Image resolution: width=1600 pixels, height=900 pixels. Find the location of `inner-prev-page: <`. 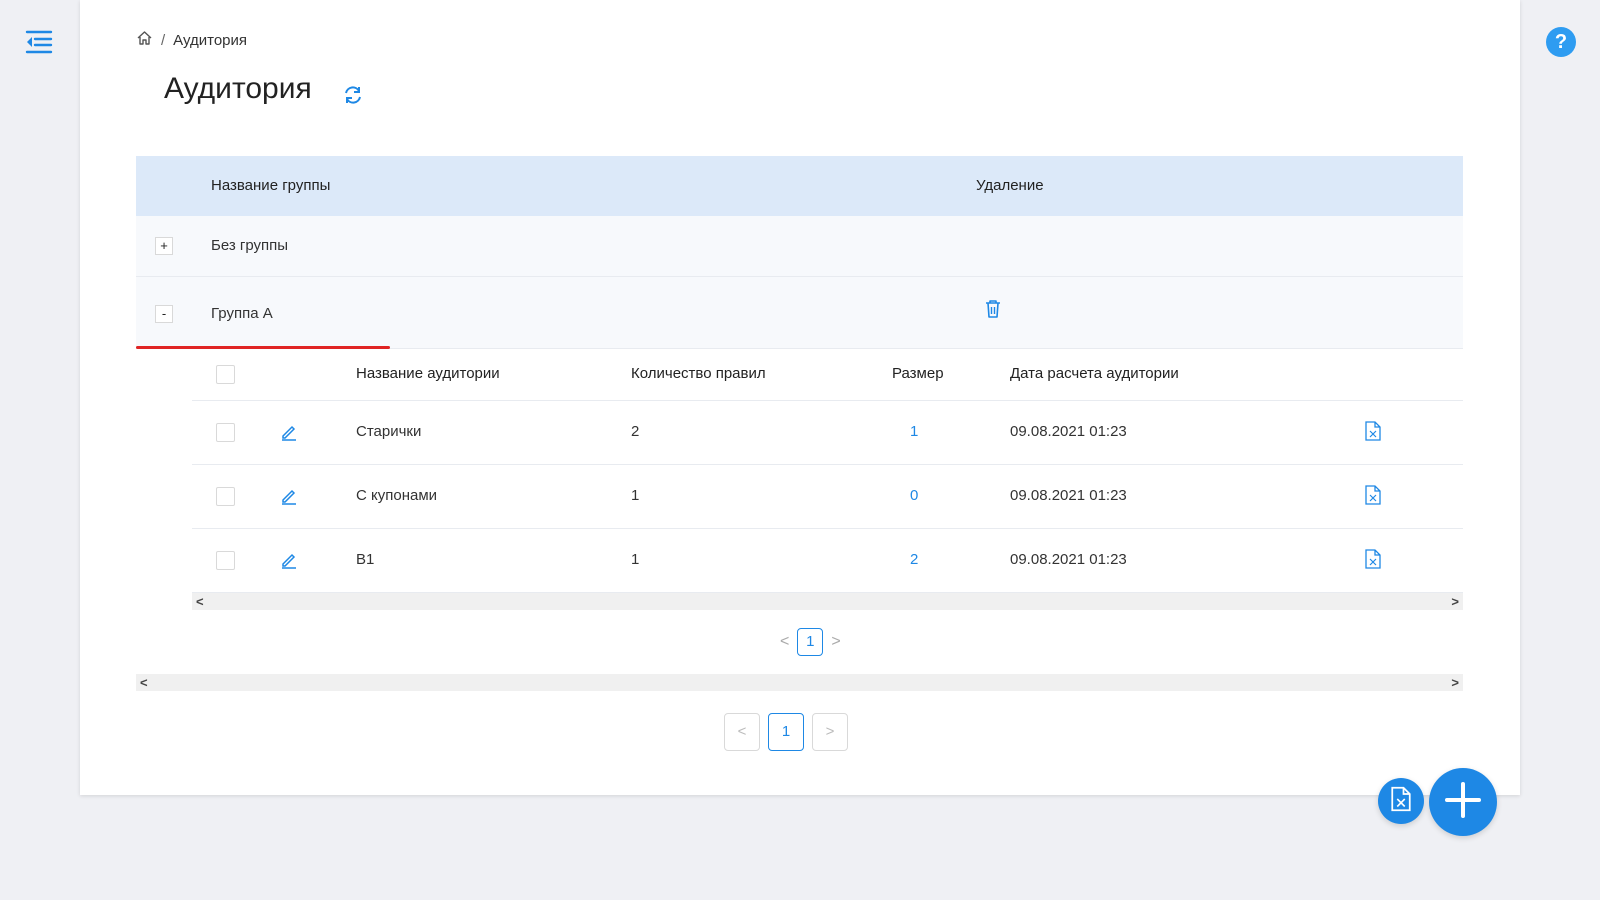

inner-prev-page: < is located at coordinates (784, 642).